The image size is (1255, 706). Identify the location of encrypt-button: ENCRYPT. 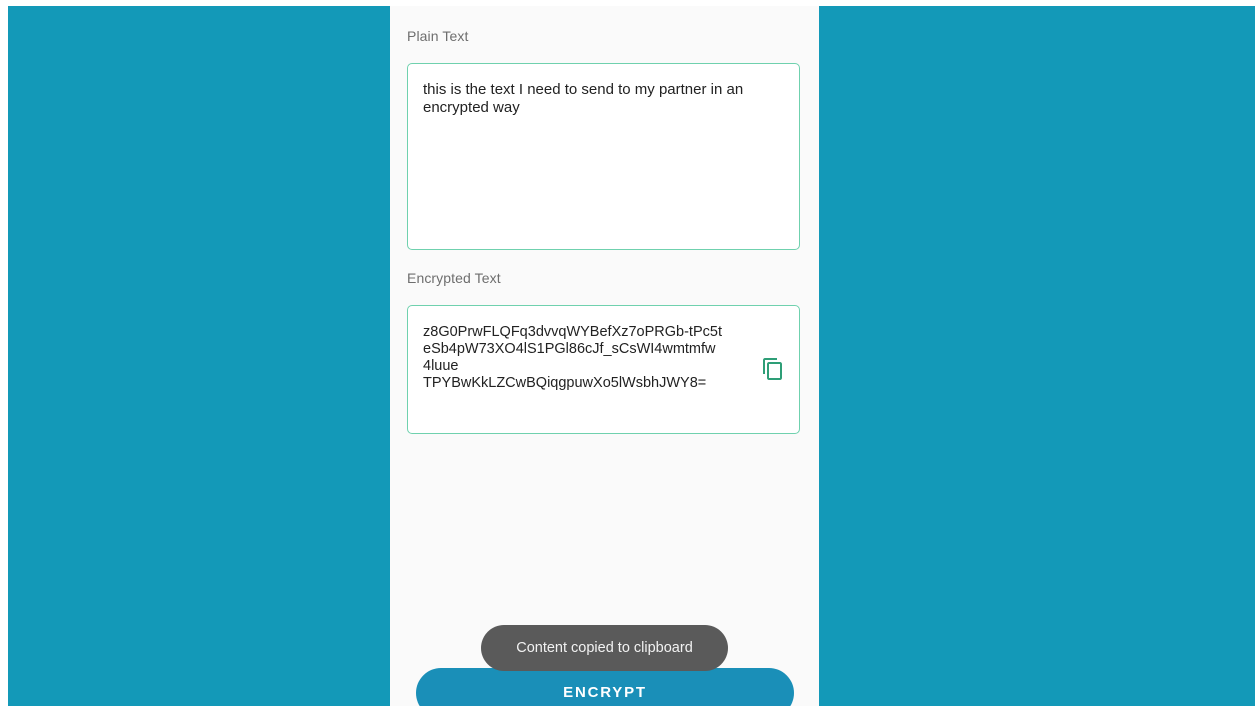
(605, 687).